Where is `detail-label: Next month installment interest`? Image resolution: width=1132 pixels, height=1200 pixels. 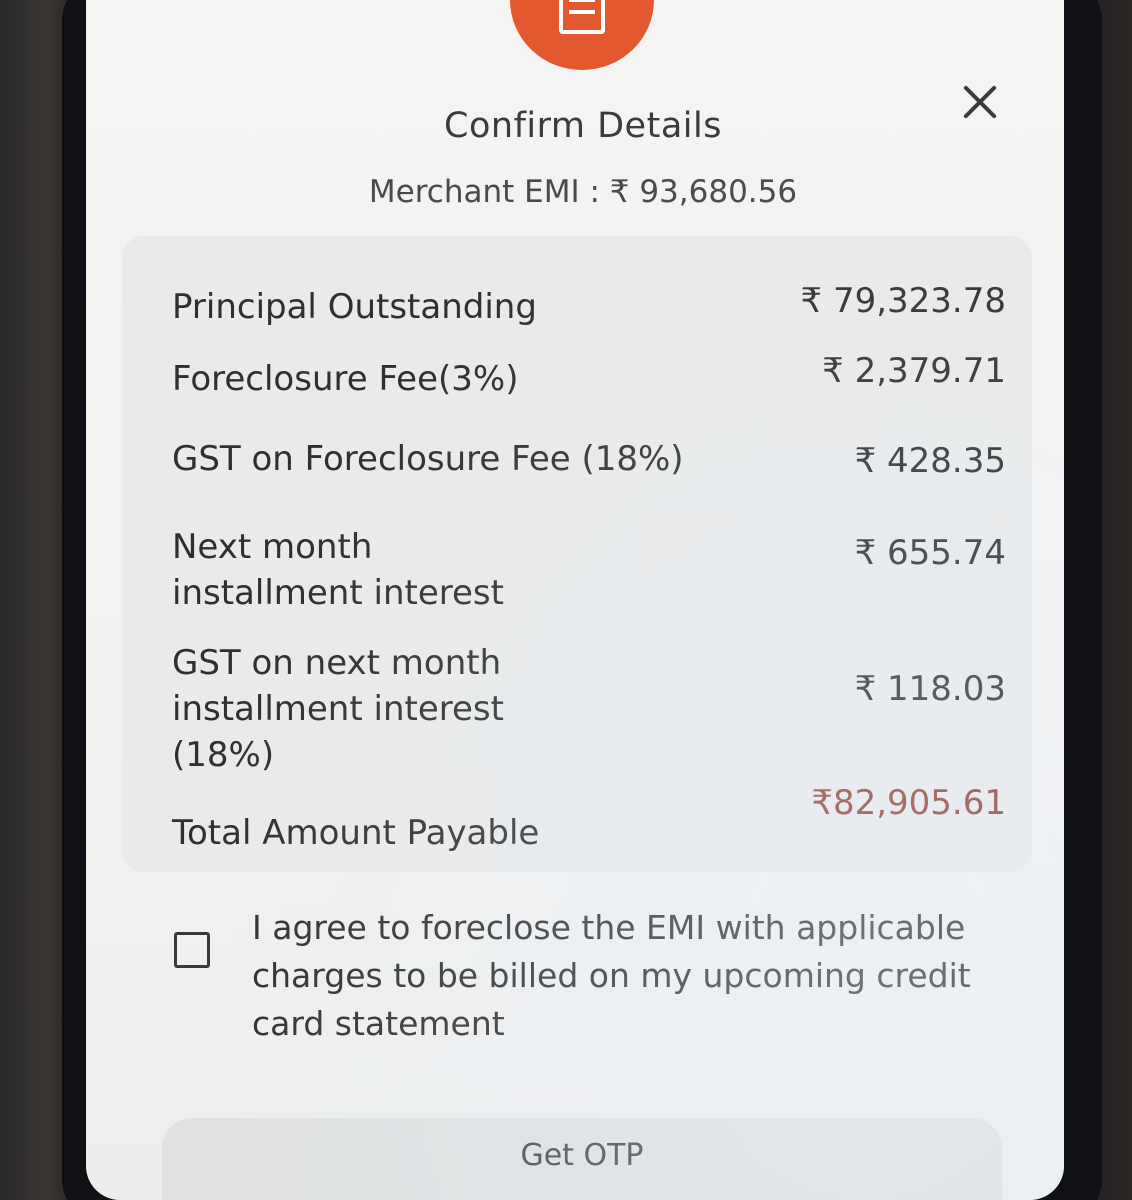 detail-label: Next month installment interest is located at coordinates (338, 570).